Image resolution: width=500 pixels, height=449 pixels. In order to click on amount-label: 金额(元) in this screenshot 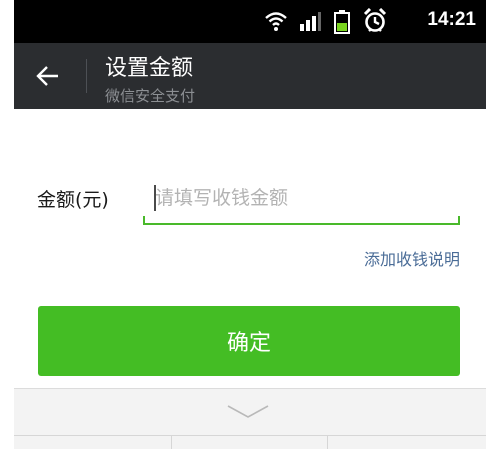, I will do `click(73, 200)`.